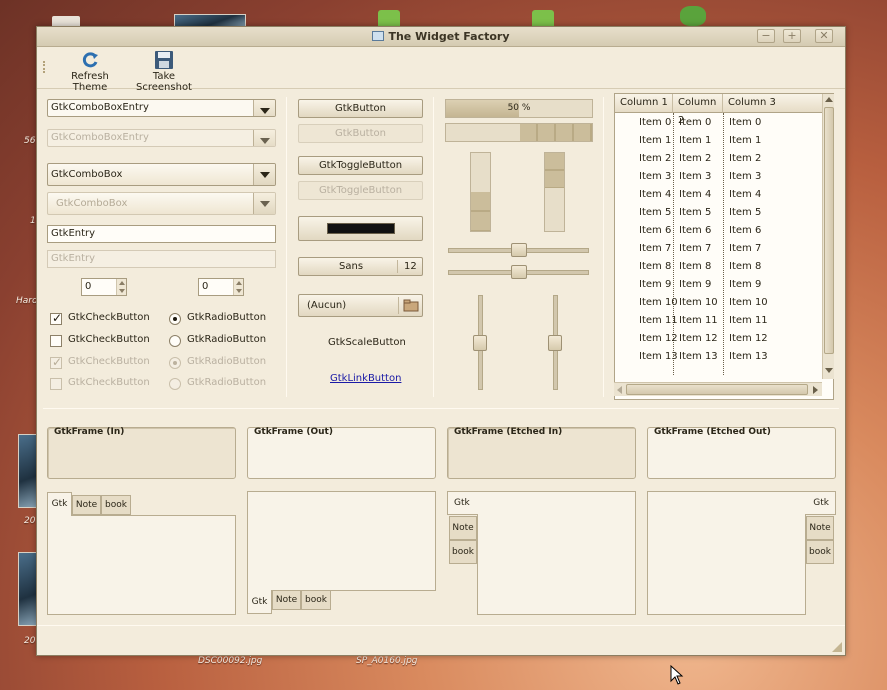  What do you see at coordinates (829, 230) in the screenshot?
I see `tree-vertical-scroll-thumb` at bounding box center [829, 230].